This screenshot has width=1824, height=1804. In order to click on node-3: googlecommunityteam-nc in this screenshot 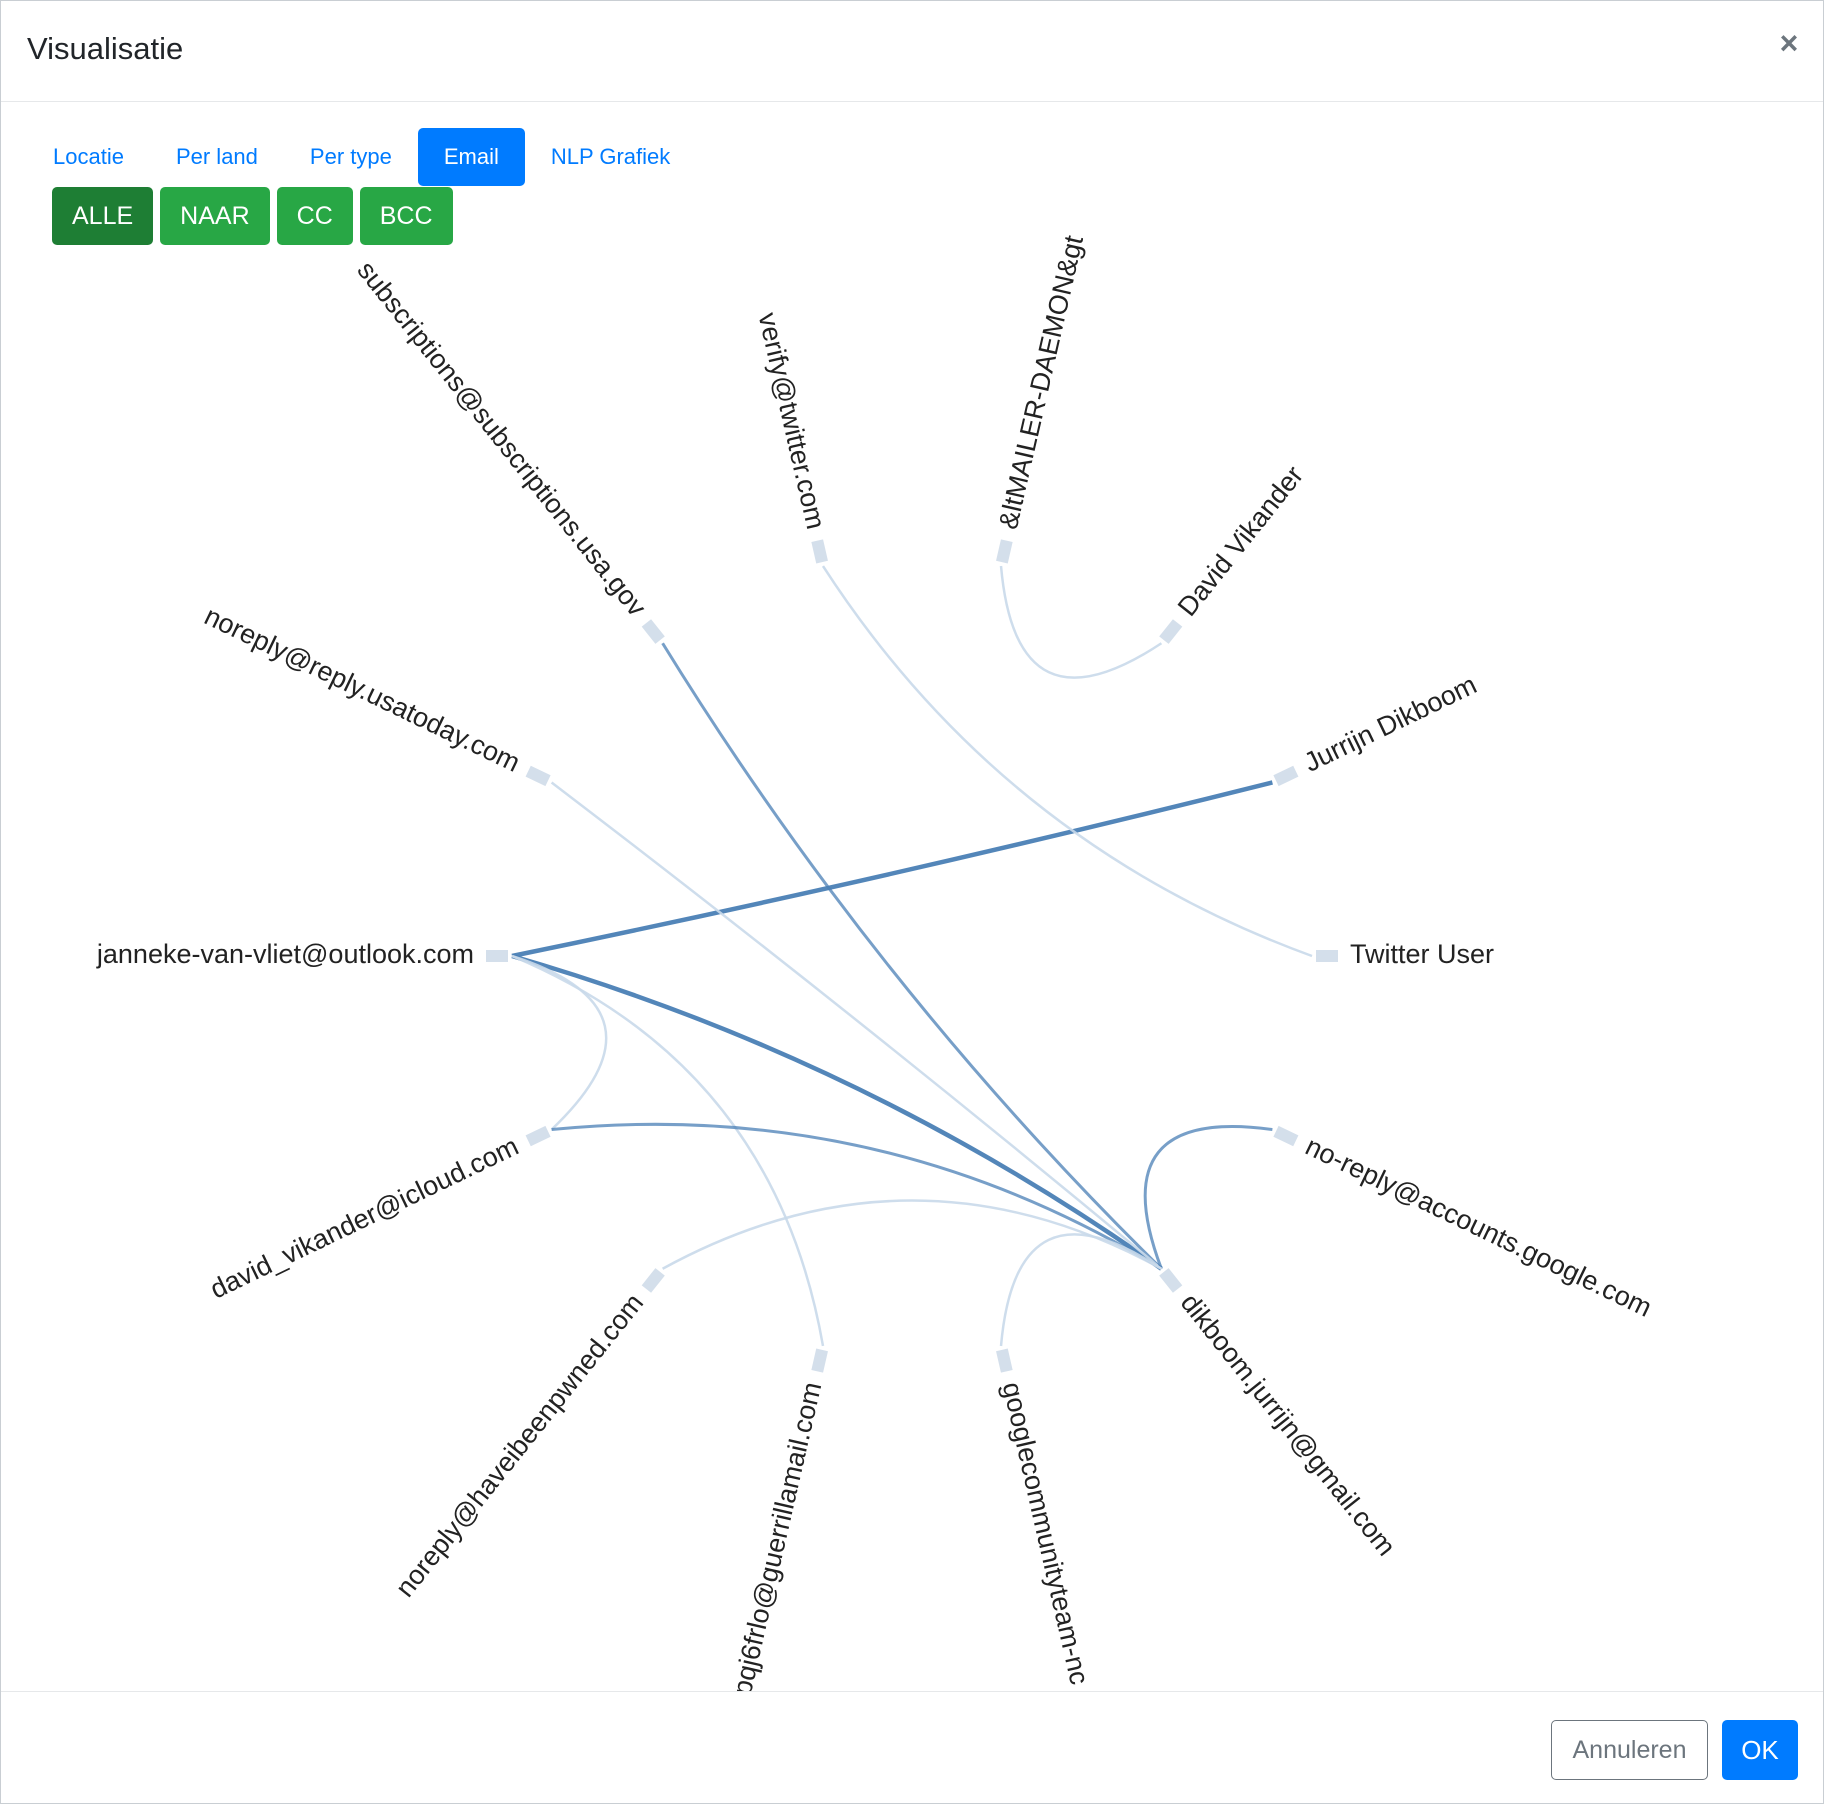, I will do `click(1045, 1517)`.